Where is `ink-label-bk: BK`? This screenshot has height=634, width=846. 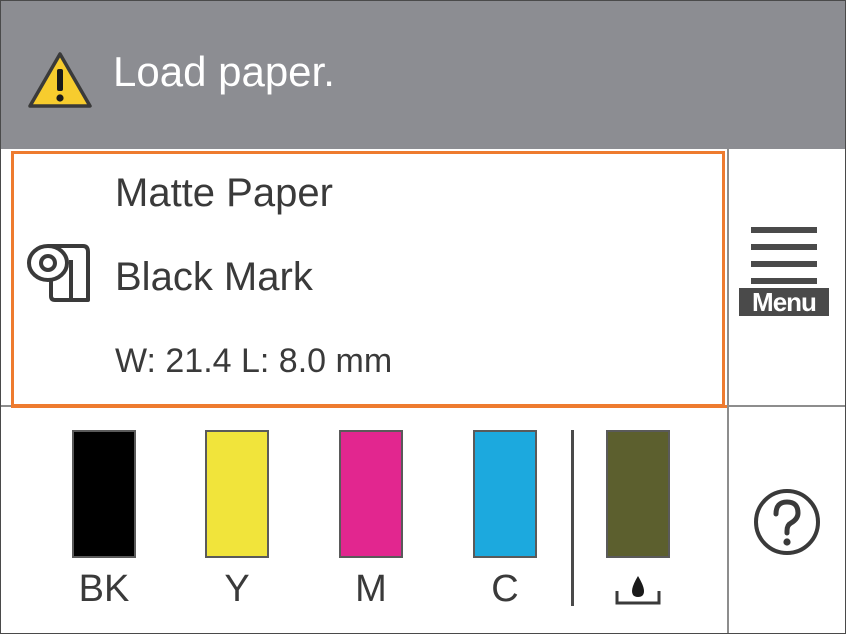
ink-label-bk: BK is located at coordinates (104, 589).